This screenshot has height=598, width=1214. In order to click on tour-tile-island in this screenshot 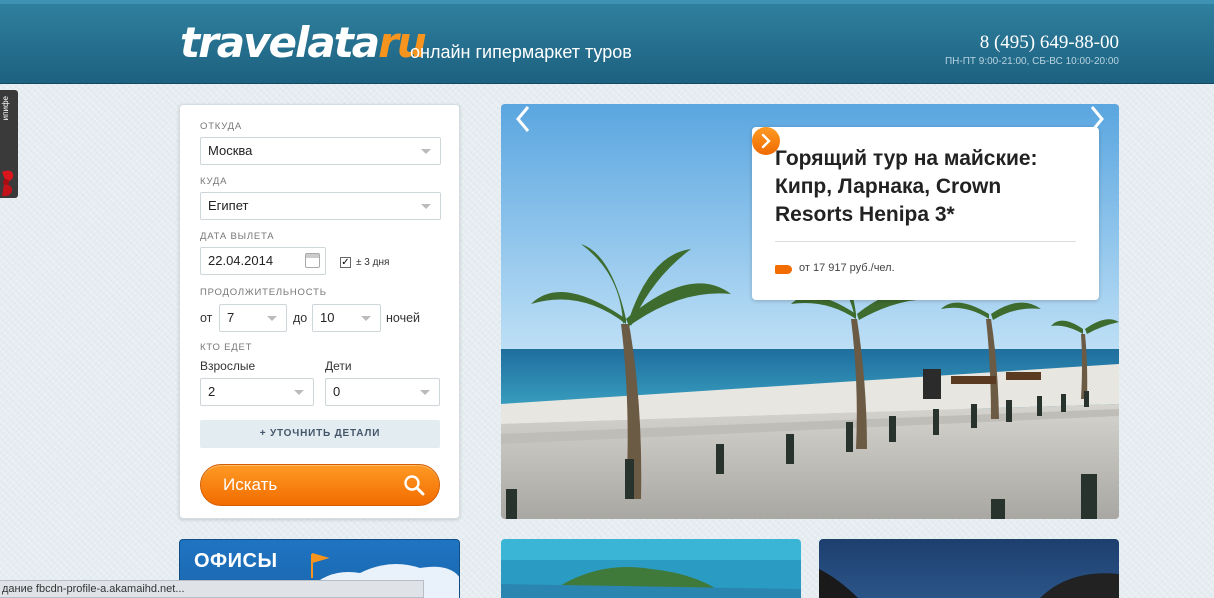, I will do `click(651, 568)`.